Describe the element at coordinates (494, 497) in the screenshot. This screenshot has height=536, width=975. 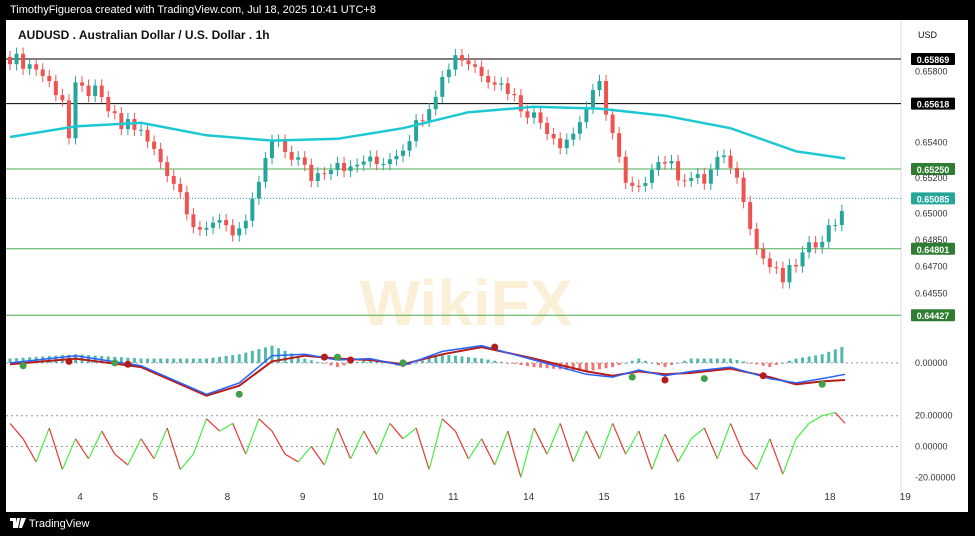
I see `time-axis: 4 5 8 9 10 11 14 15 16 17 18 19` at that location.